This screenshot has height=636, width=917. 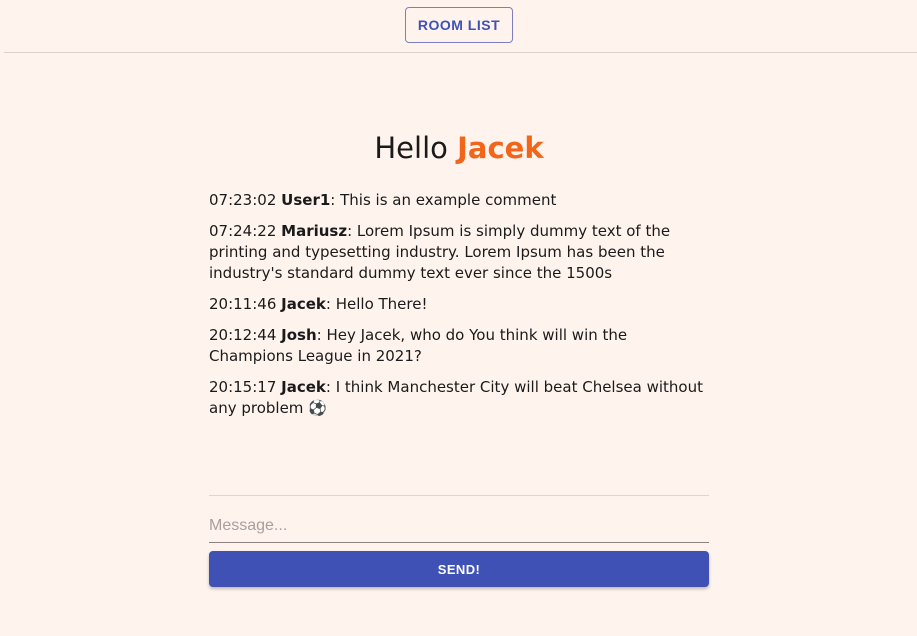 What do you see at coordinates (243, 335) in the screenshot?
I see `message-time: 20:12:44` at bounding box center [243, 335].